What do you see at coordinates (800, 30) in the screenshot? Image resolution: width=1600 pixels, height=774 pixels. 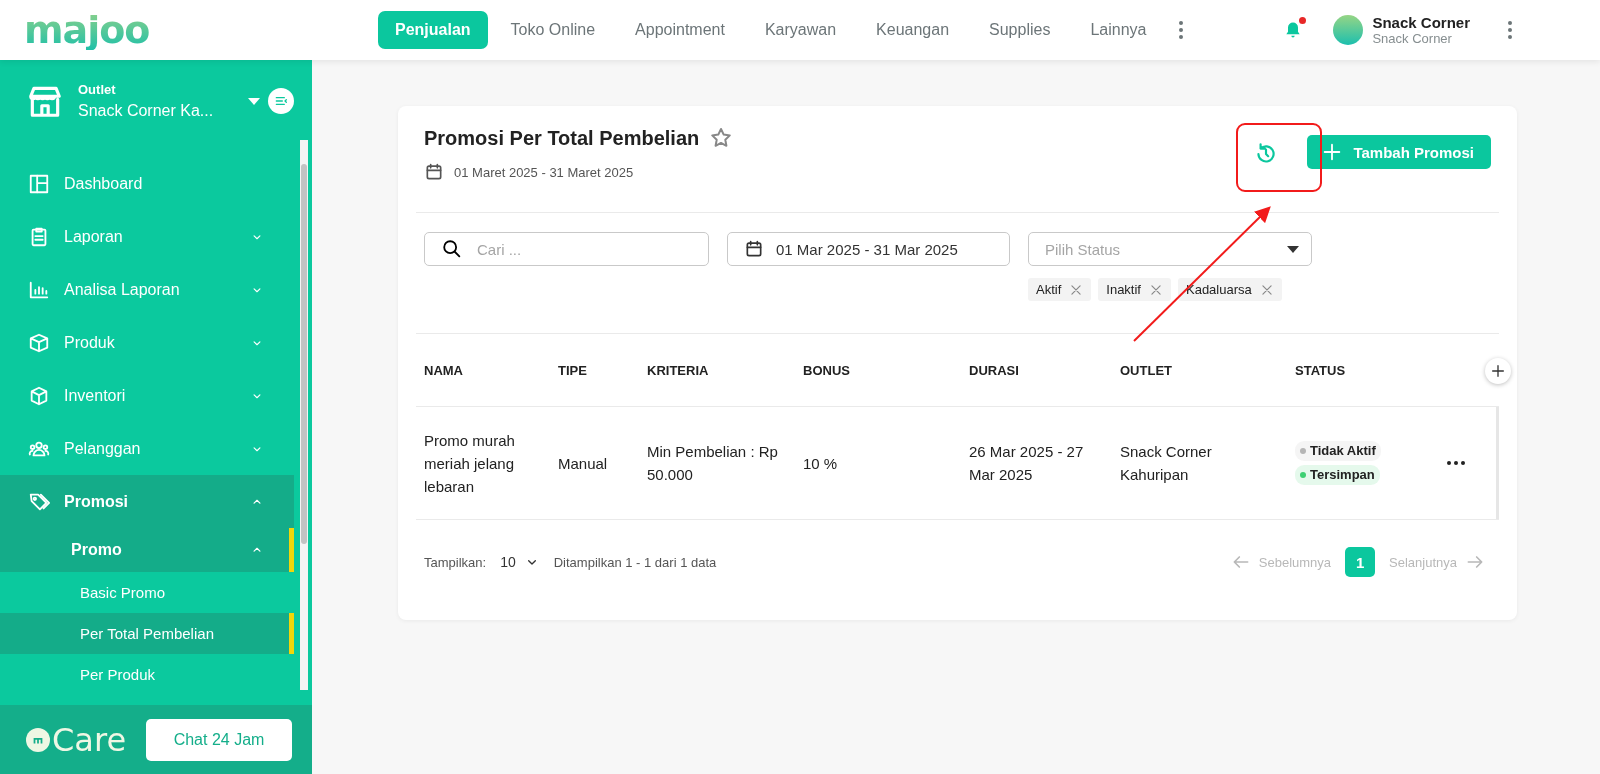 I see `nav-tab: Karyawan` at bounding box center [800, 30].